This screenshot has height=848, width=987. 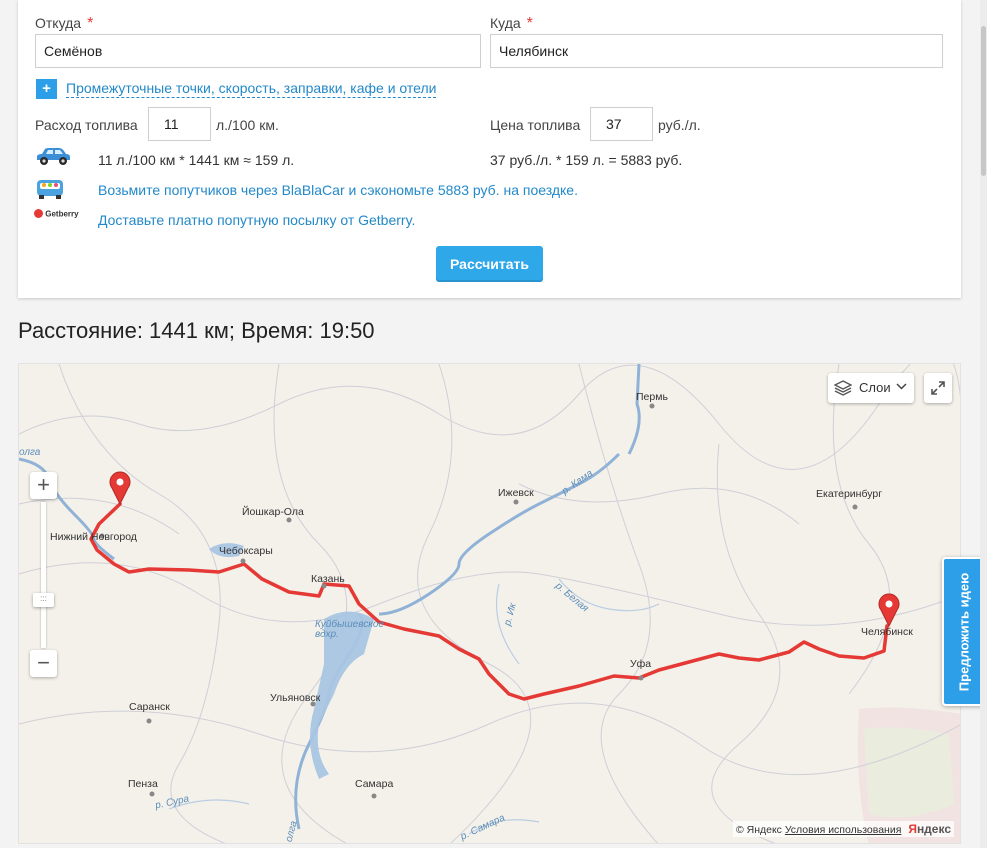 What do you see at coordinates (535, 125) in the screenshot?
I see `price-label: Цена топлива` at bounding box center [535, 125].